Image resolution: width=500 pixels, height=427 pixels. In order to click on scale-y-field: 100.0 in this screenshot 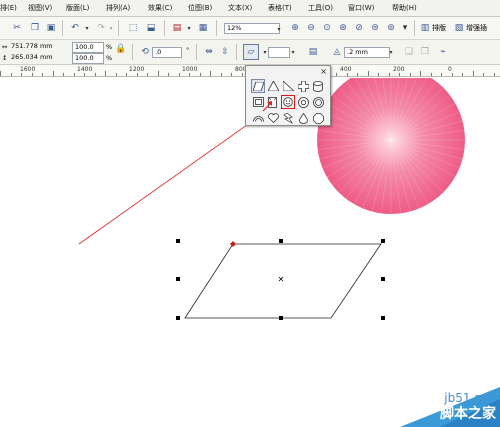, I will do `click(88, 58)`.